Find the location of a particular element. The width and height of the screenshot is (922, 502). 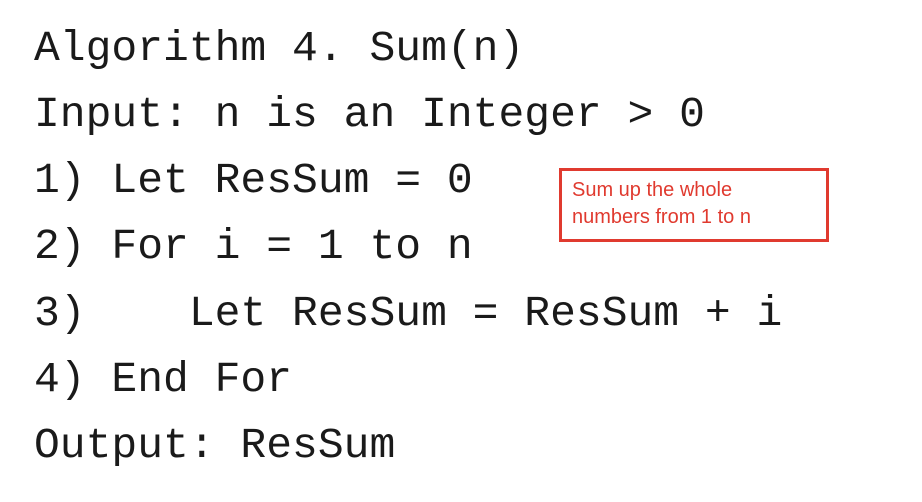

algorithm-step-1: 1) Let ResSum = 0 is located at coordinates (253, 180).